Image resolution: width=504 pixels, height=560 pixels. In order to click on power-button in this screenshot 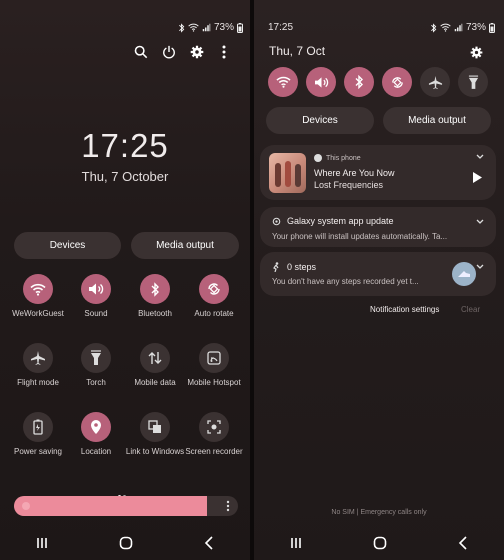, I will do `click(168, 51)`.